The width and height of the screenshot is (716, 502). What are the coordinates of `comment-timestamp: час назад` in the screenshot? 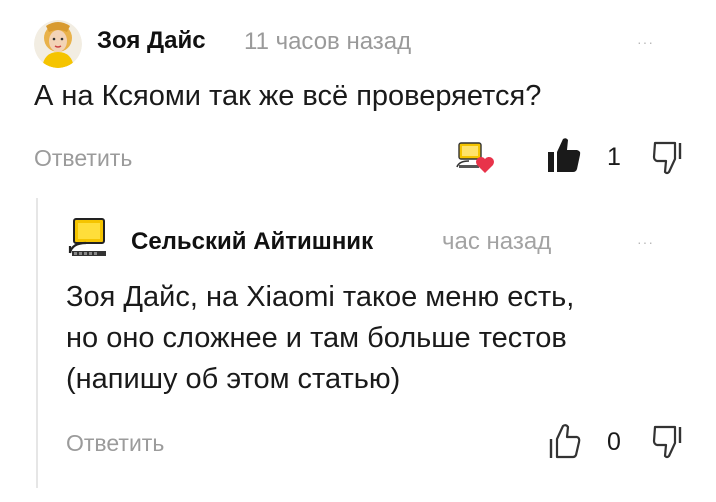 It's located at (497, 241).